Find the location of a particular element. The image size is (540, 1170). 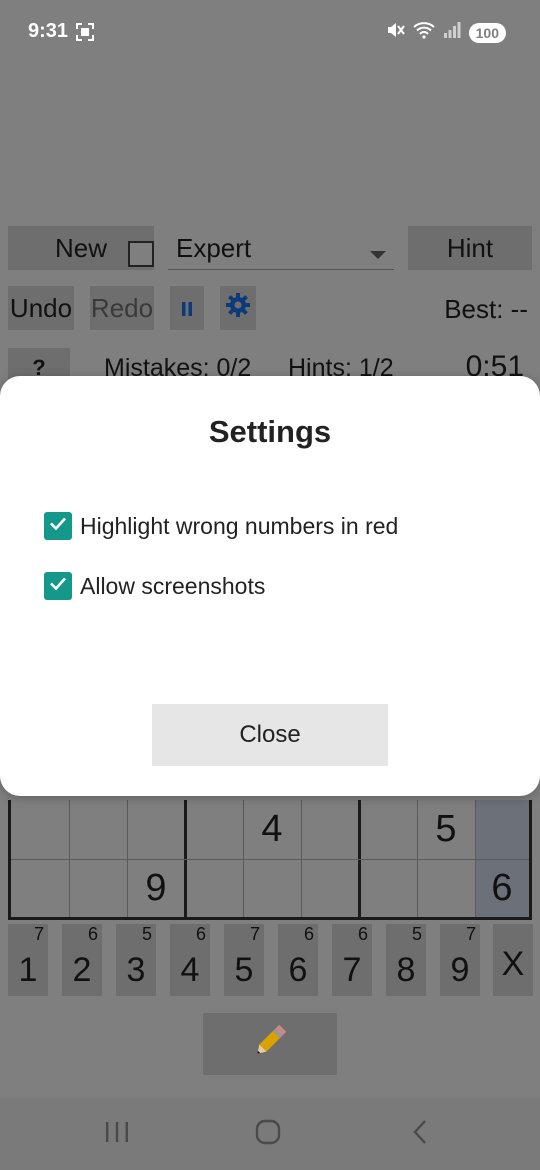

grid-cell: 9 is located at coordinates (156, 888).